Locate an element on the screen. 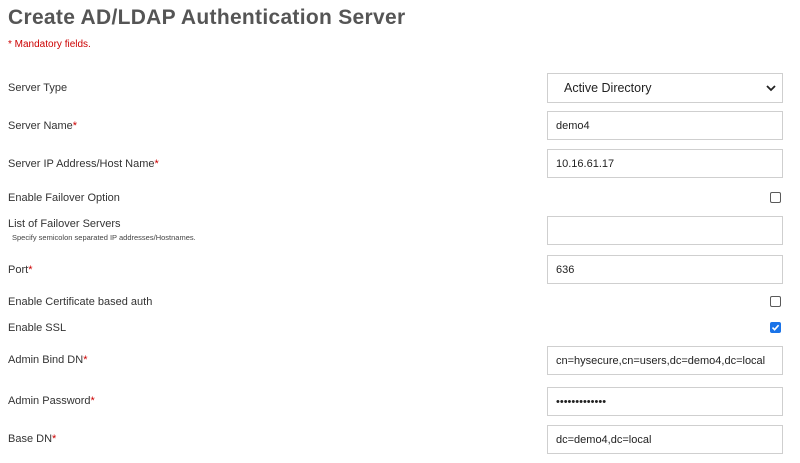  admin-password-label-text: Admin Password is located at coordinates (49, 401).